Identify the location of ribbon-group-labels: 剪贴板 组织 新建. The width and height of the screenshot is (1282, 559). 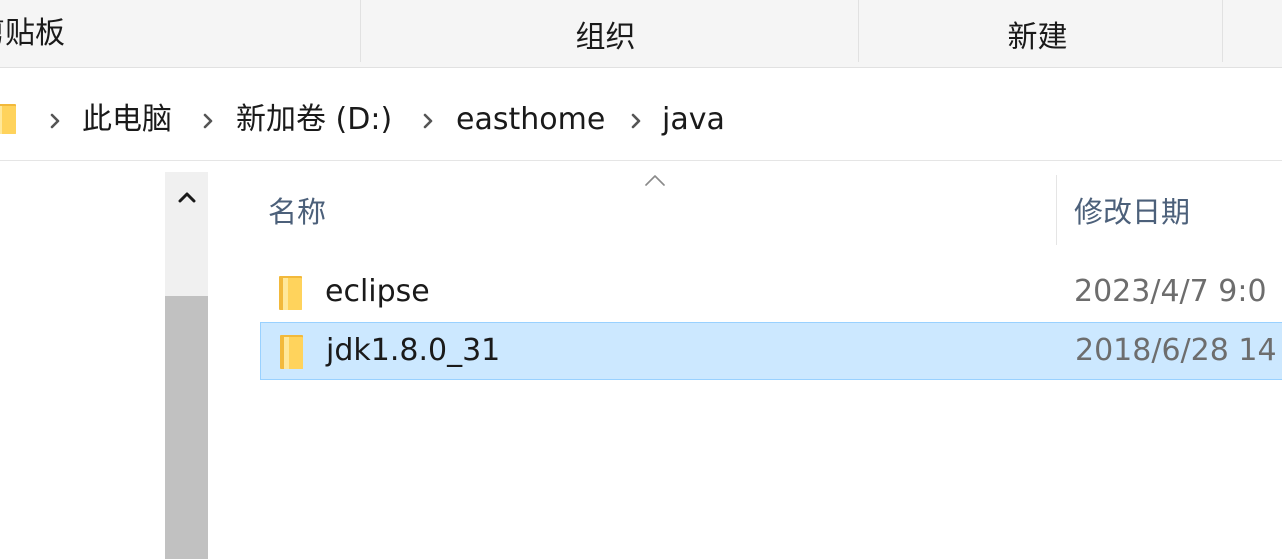
(641, 34).